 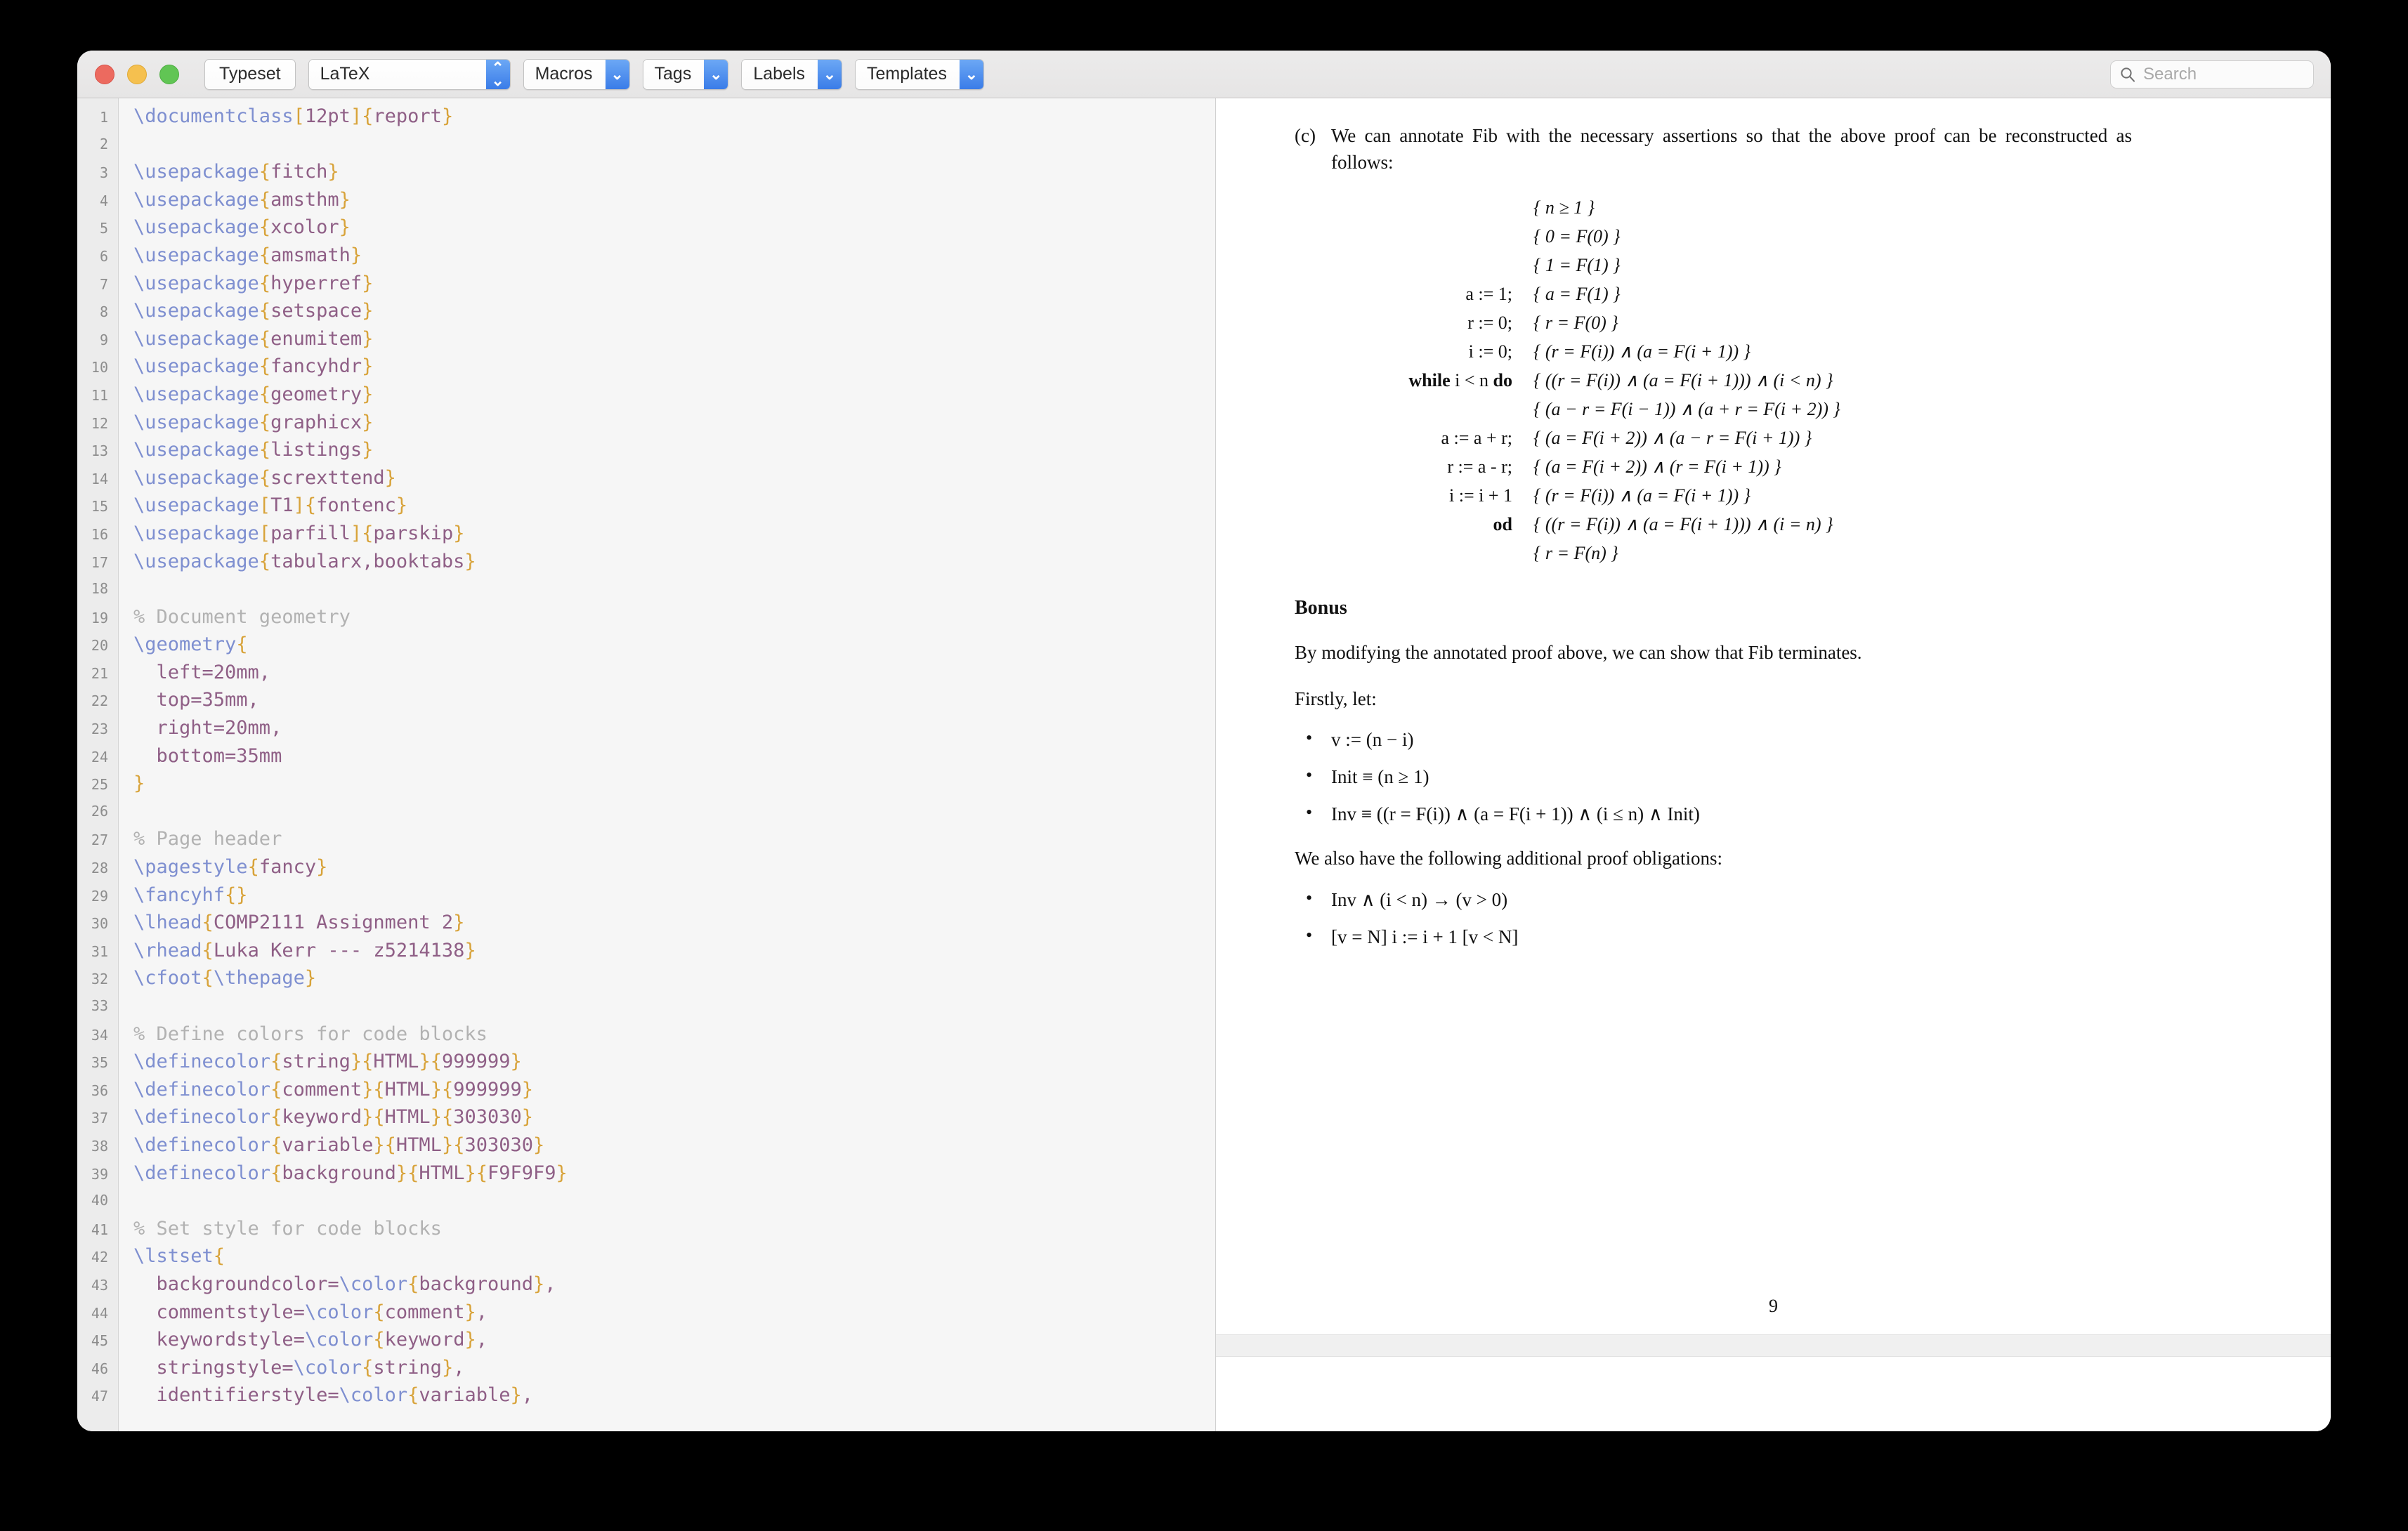 I want to click on code-line: 47 identifierstyle=\color{variable},, so click(x=646, y=1395).